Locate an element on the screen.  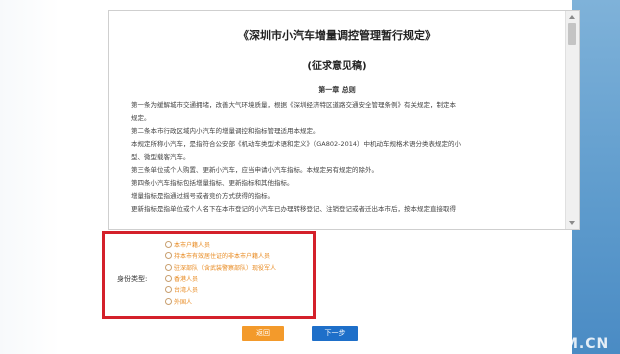
identity-option-label: 香港人员 is located at coordinates (186, 280).